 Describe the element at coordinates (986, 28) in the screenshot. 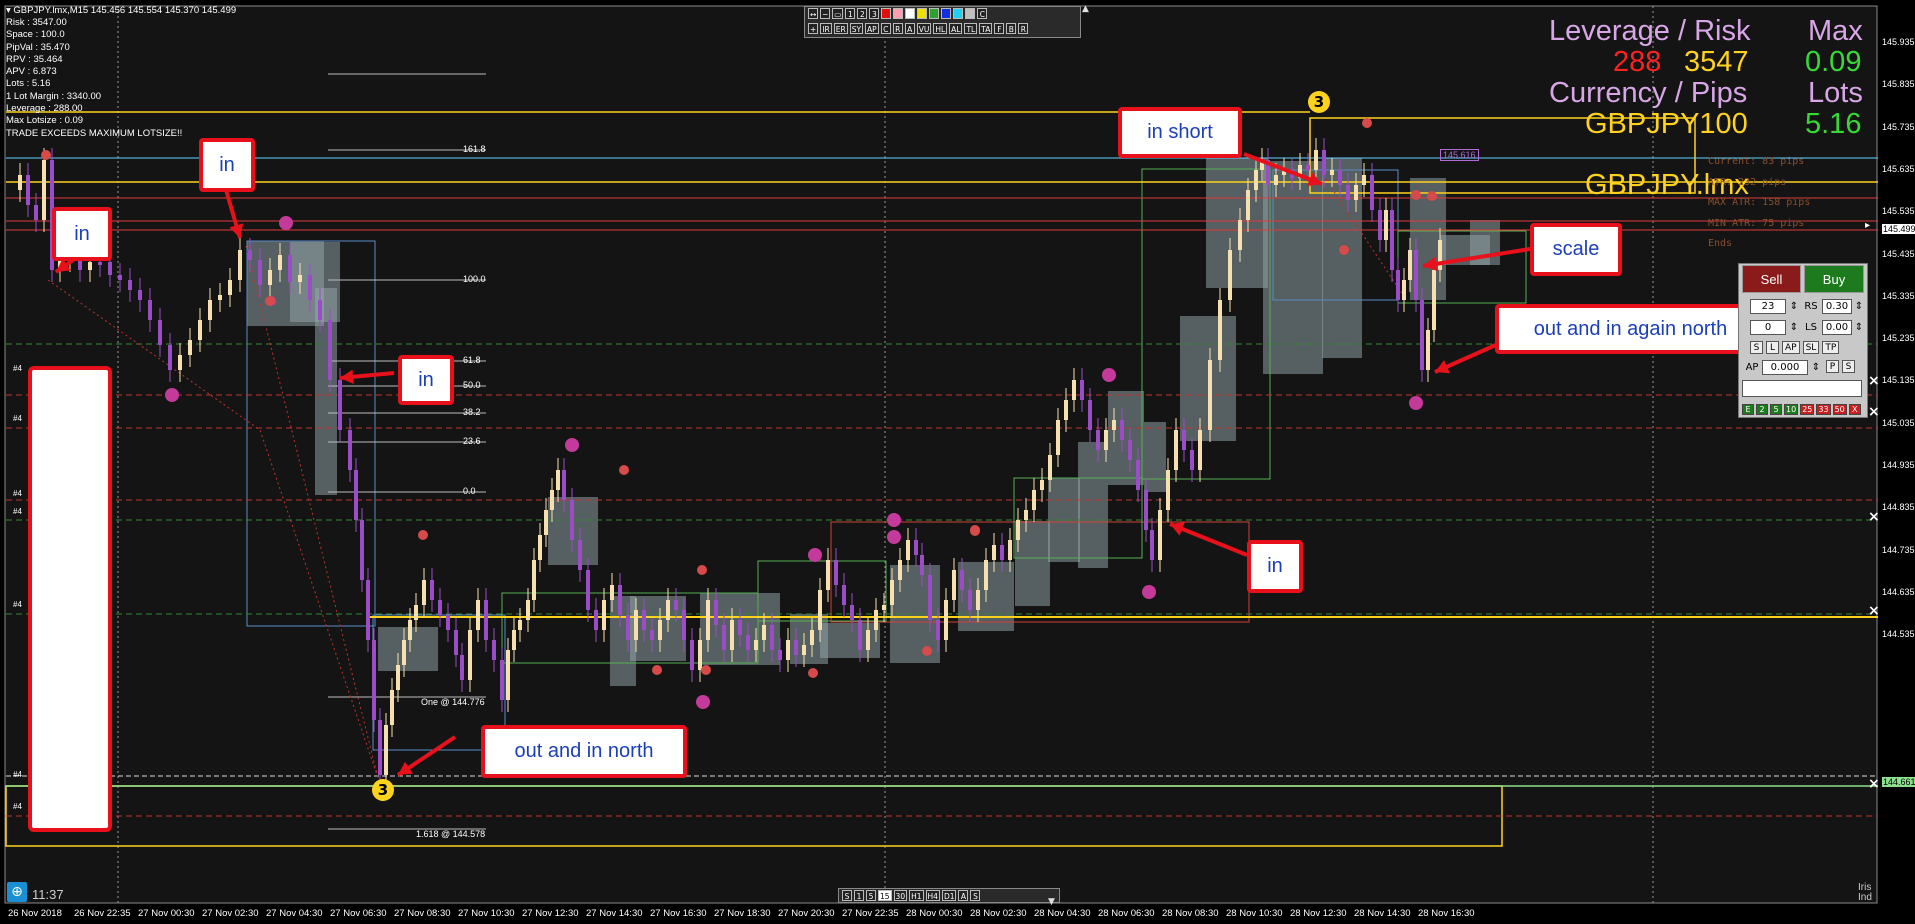

I see `tool-button-ta: TA` at that location.